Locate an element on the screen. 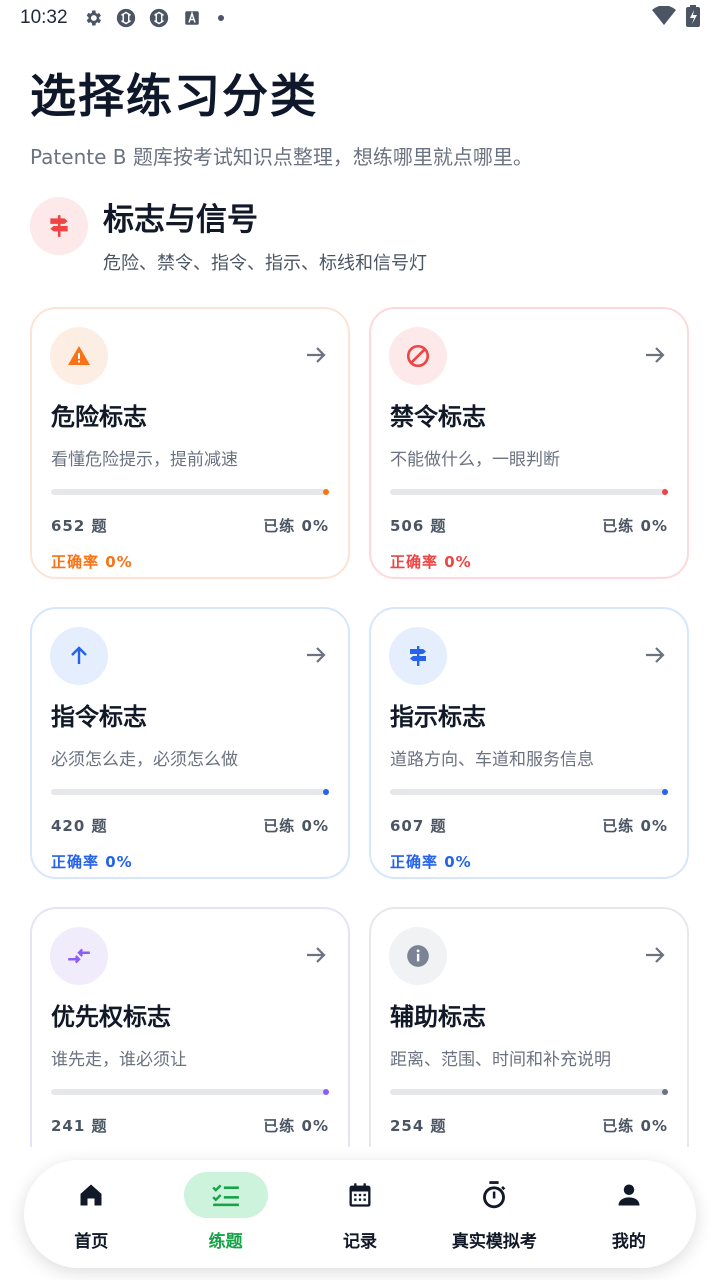 The image size is (720, 1280). section-description: 危险、禁令、指令、指示、标线和信号灯 is located at coordinates (265, 264).